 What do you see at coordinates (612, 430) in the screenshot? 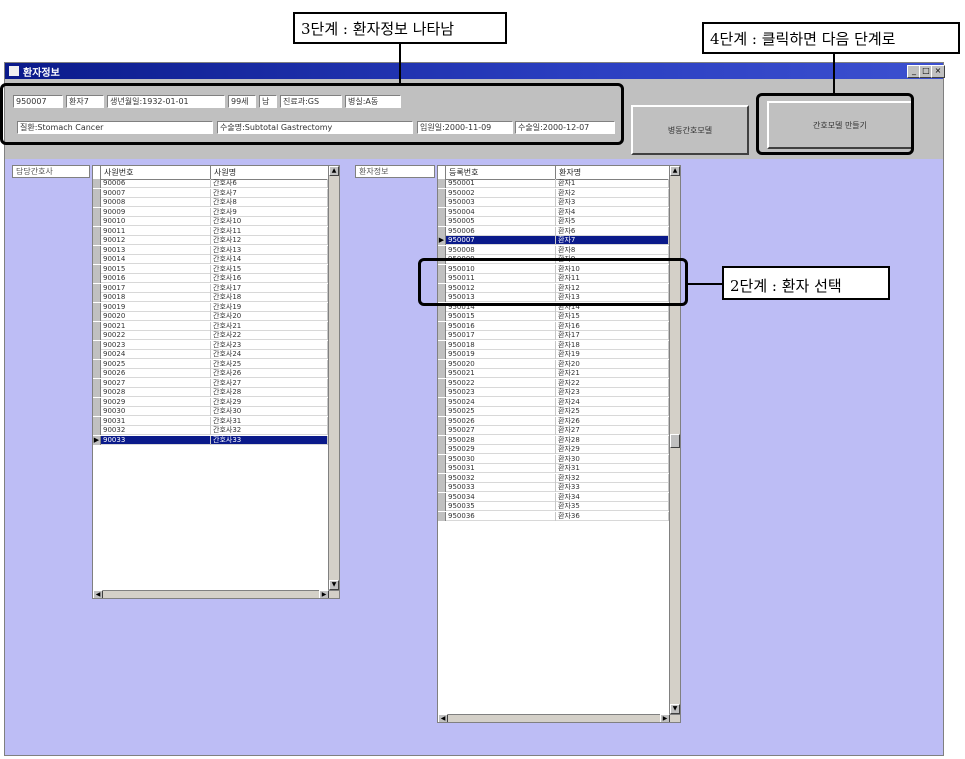
I see `patient-name-cell: 환자27` at bounding box center [612, 430].